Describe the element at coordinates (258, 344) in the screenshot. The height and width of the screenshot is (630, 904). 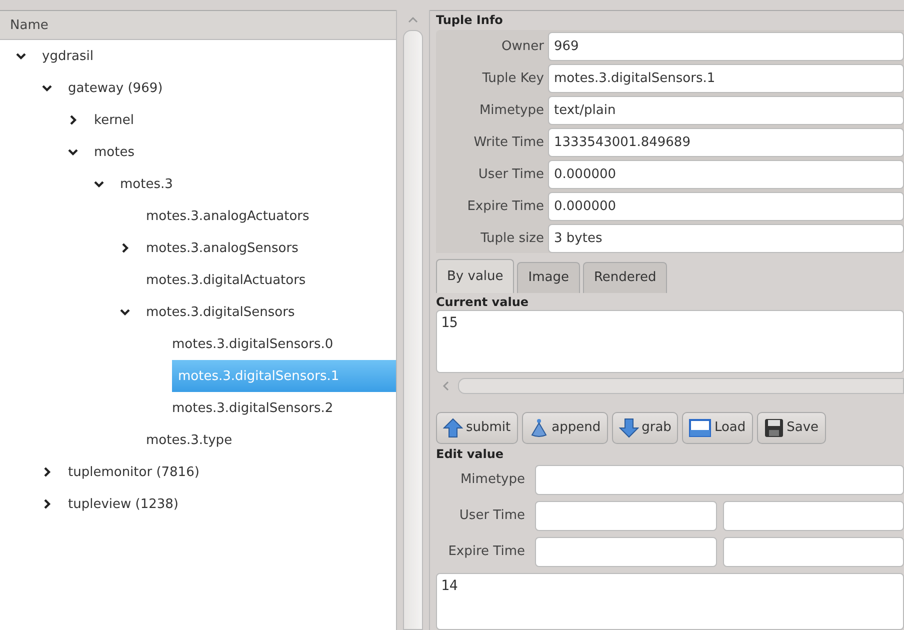
I see `tree-item: motes.3.digitalSensors.0` at that location.